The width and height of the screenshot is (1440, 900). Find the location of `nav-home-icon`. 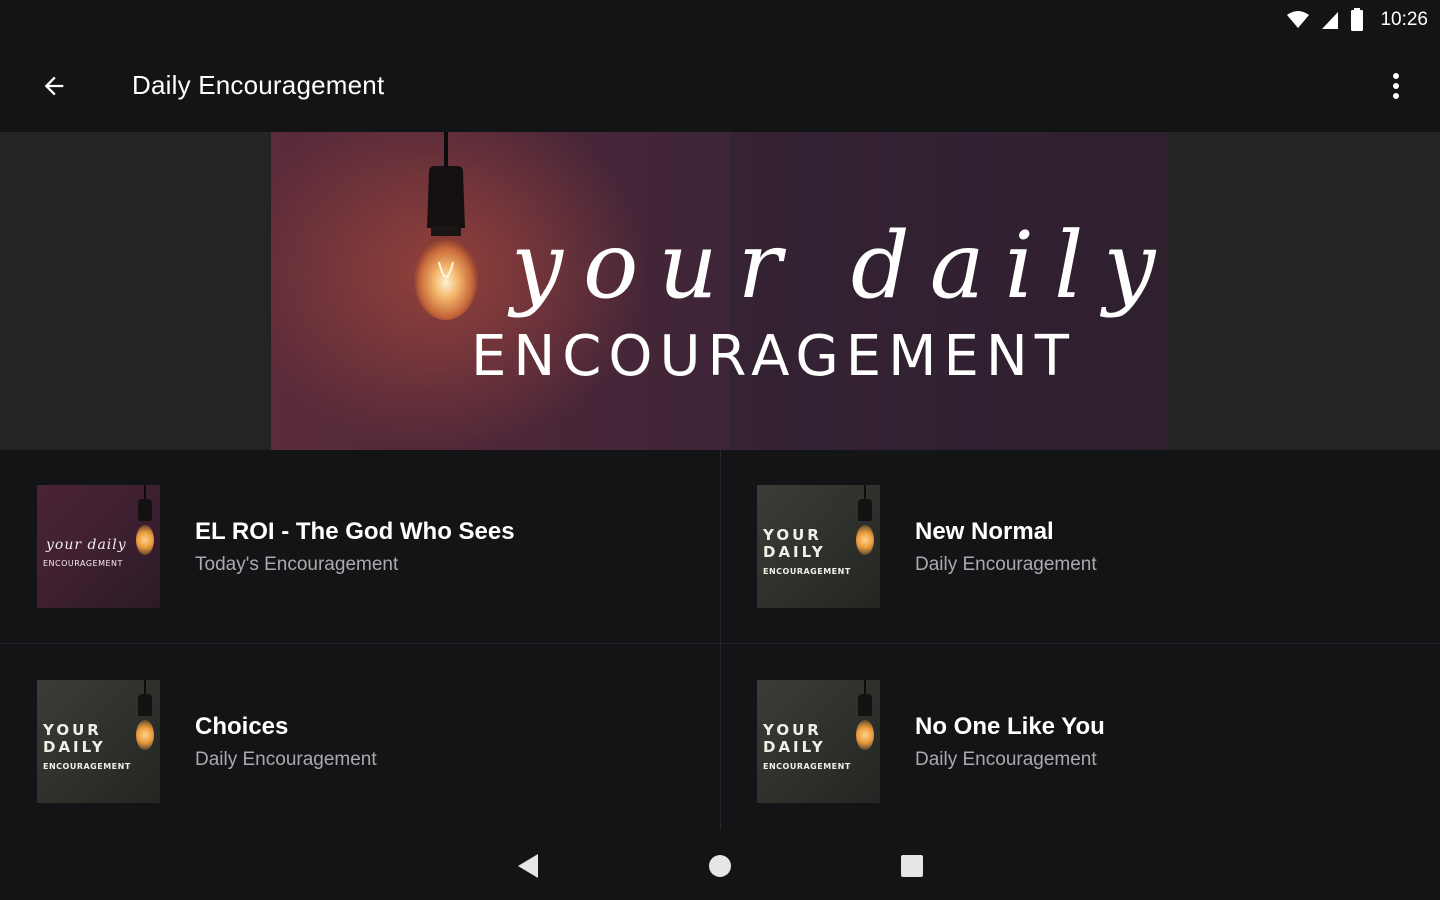

nav-home-icon is located at coordinates (720, 866).